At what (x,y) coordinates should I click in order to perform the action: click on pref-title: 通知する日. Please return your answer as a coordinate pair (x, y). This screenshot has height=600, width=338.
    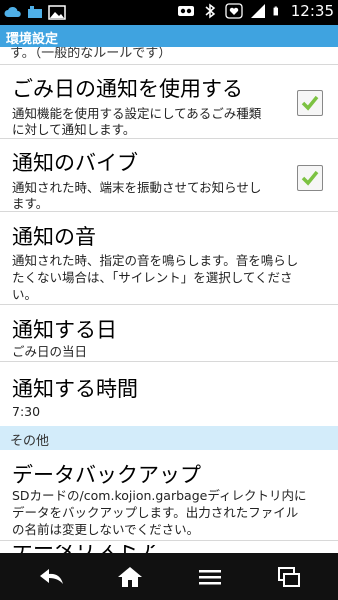
    Looking at the image, I should click on (64, 330).